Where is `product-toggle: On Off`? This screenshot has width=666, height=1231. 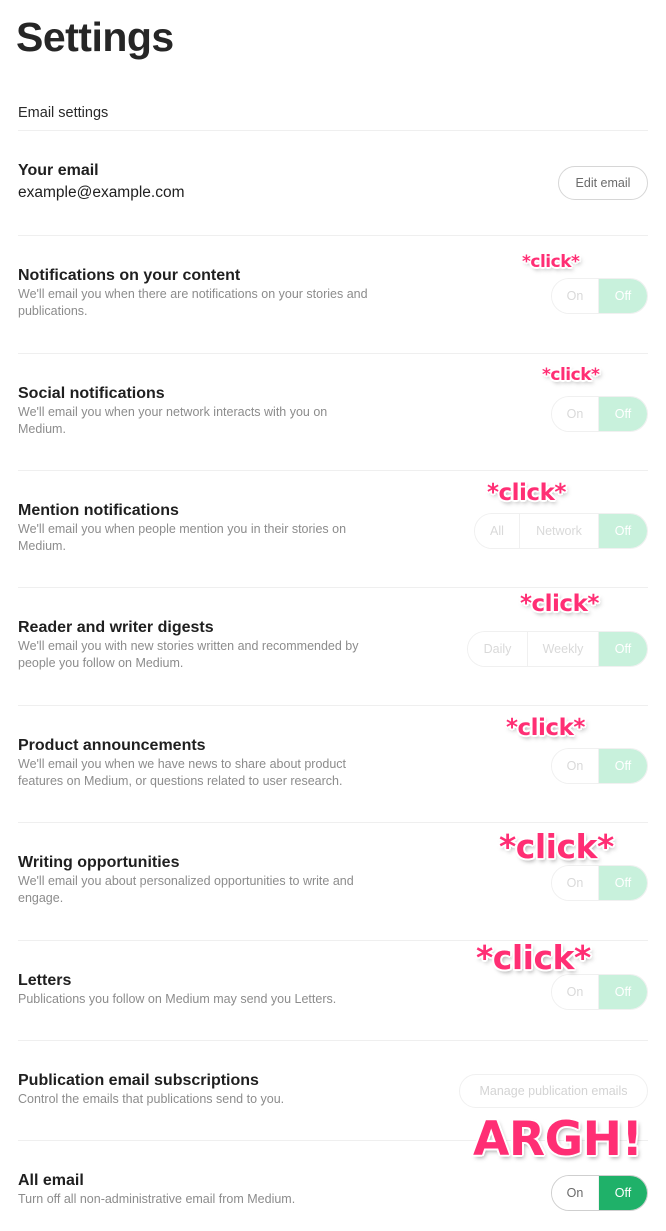 product-toggle: On Off is located at coordinates (599, 766).